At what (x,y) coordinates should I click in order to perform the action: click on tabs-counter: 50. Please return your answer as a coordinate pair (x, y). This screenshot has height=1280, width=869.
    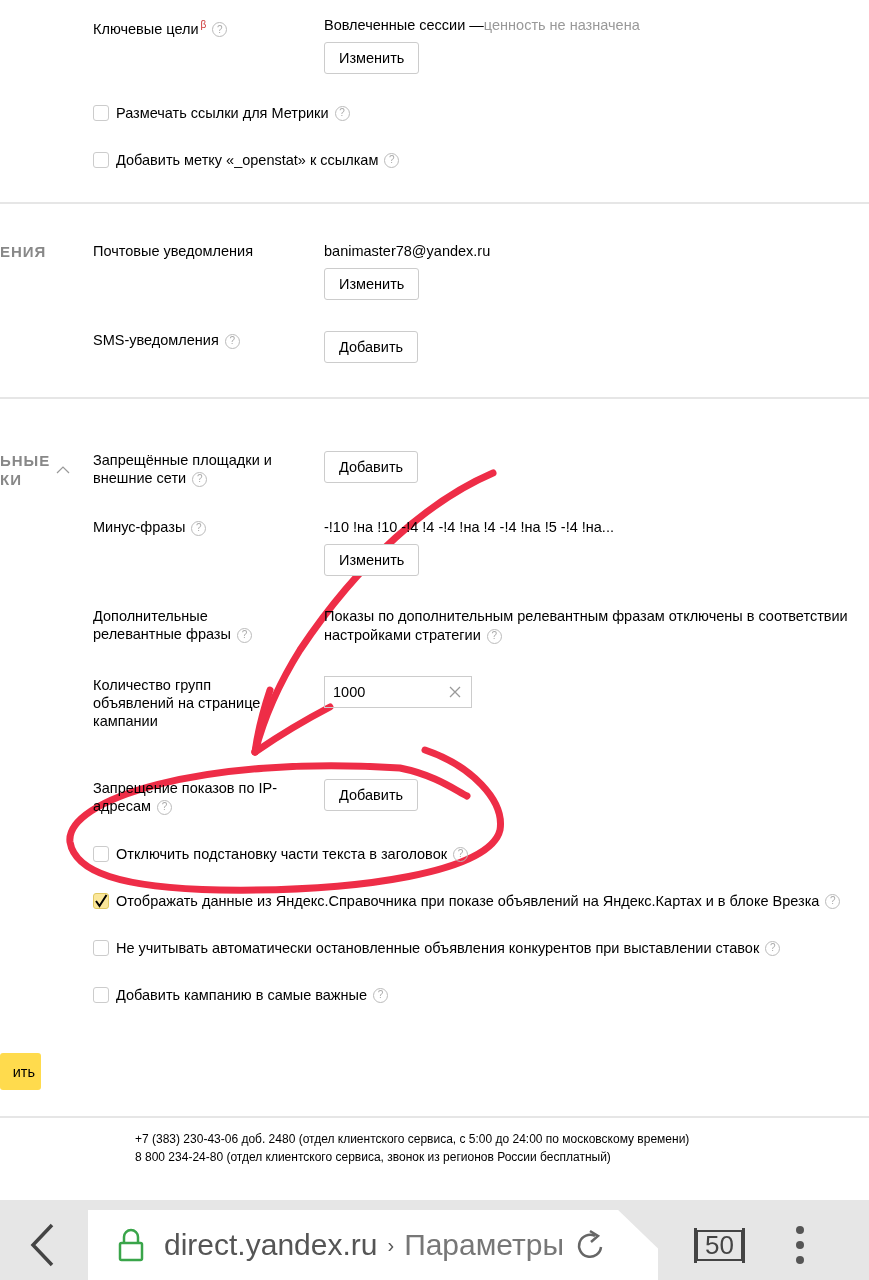
    Looking at the image, I should click on (719, 1245).